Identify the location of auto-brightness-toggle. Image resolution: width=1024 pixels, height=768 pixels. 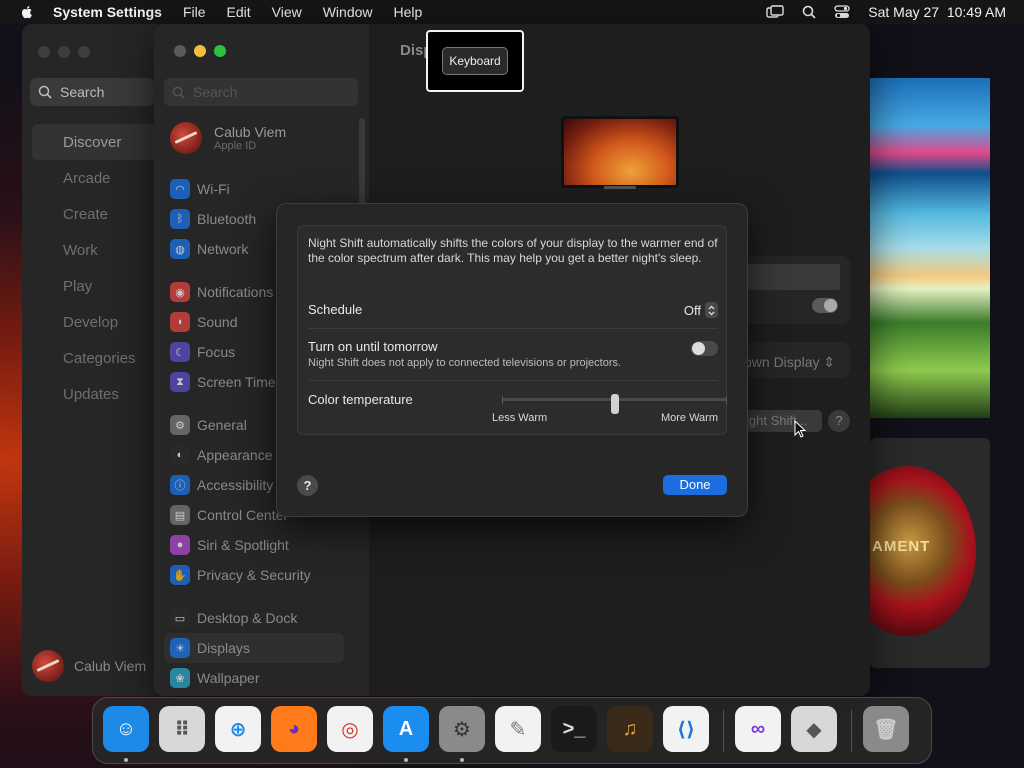
(825, 305).